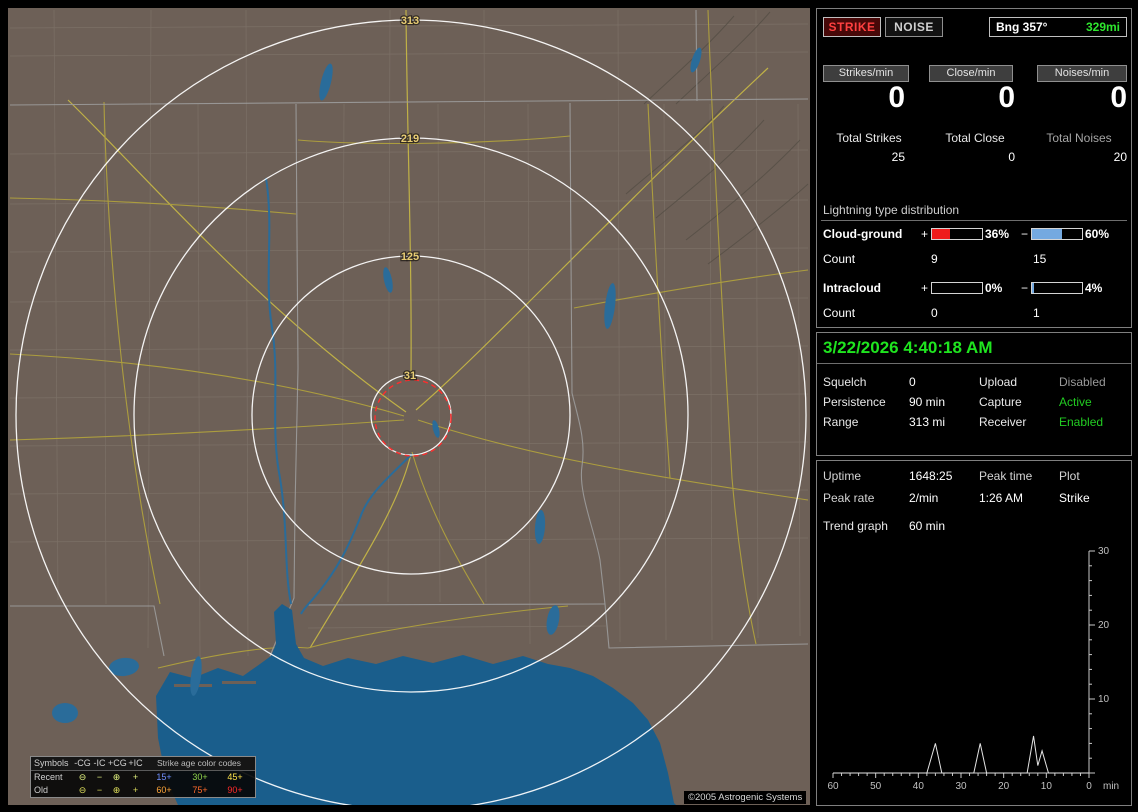  I want to click on noises-per-min-value: 0, so click(1118, 97).